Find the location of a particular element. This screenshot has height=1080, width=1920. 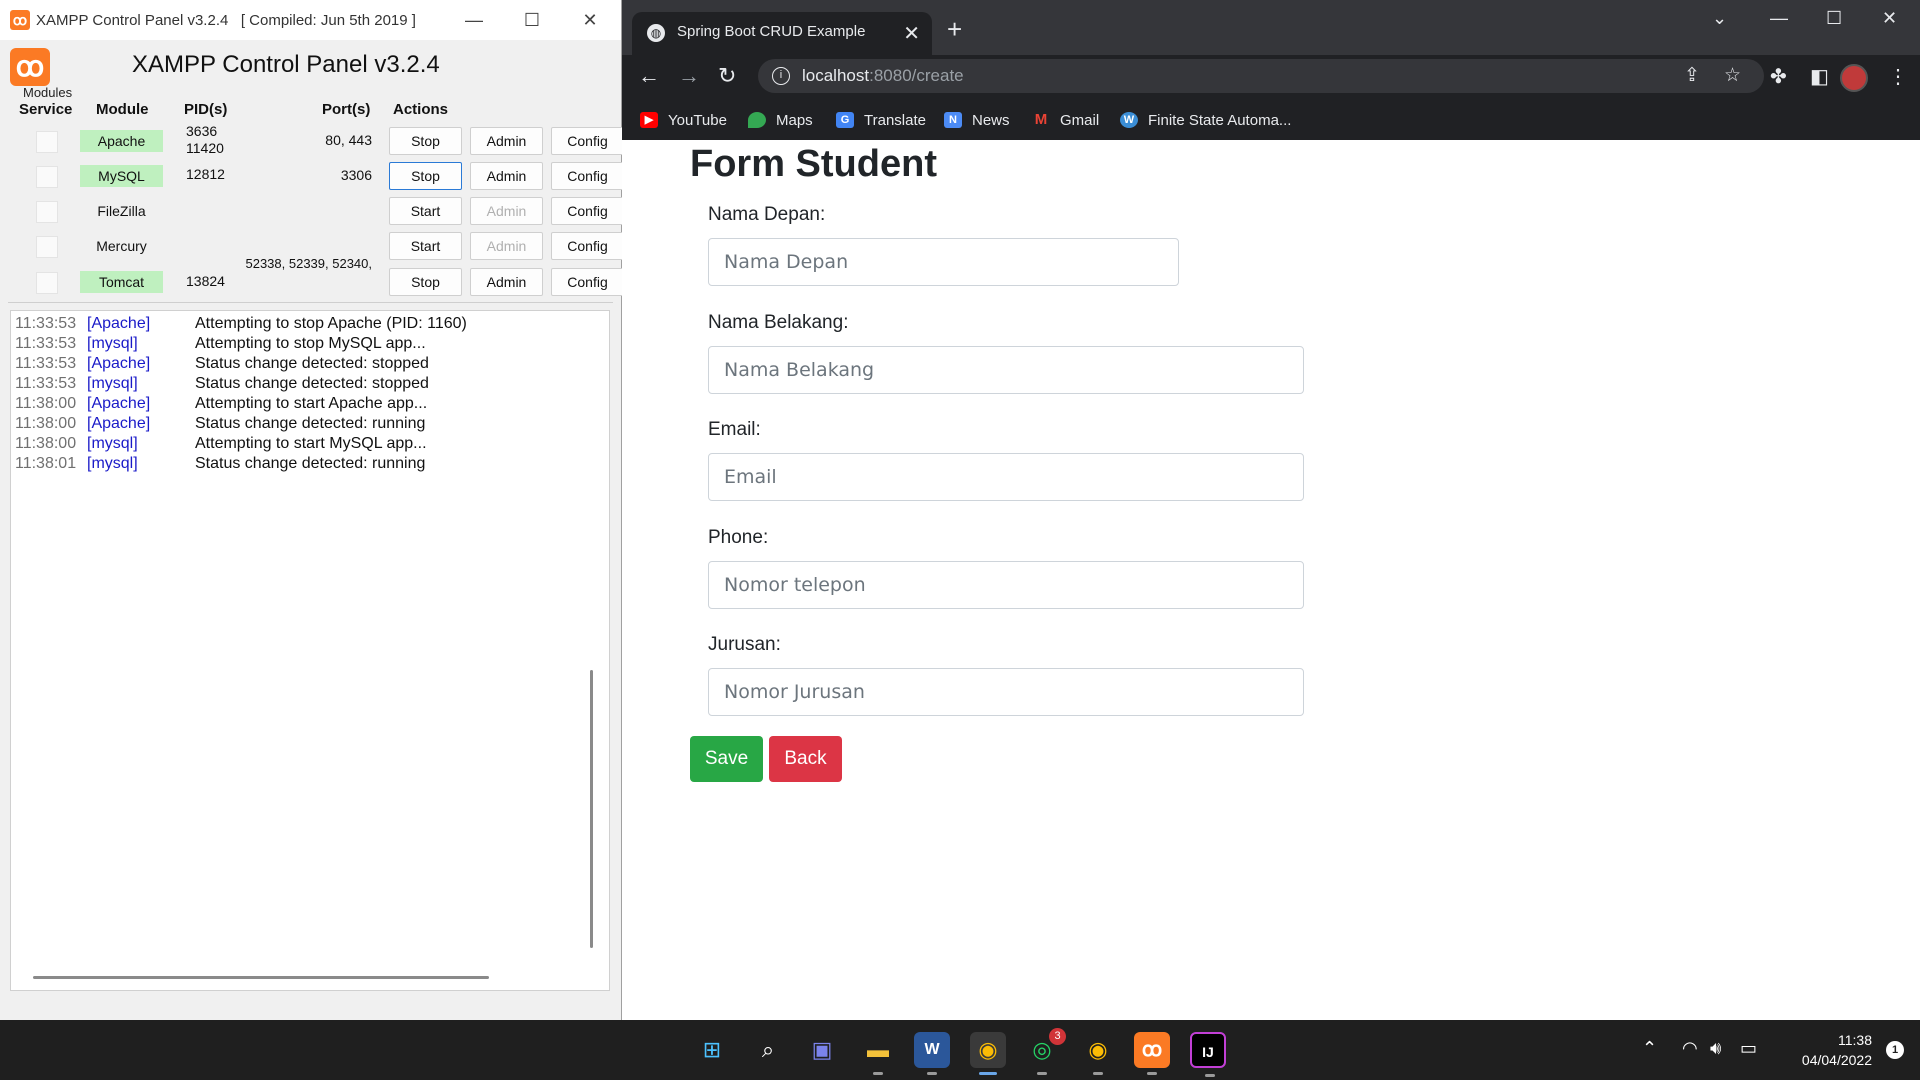

star-icon: ☆ is located at coordinates (1732, 75).